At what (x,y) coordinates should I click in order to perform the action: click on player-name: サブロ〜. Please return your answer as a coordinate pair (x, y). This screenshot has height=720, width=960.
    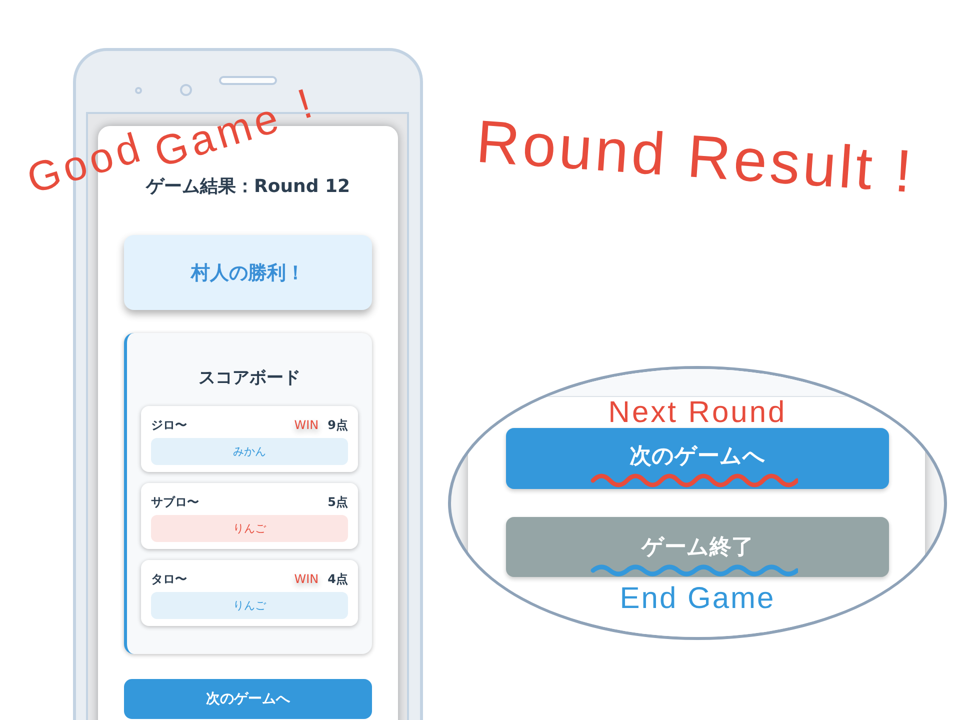
    Looking at the image, I should click on (175, 502).